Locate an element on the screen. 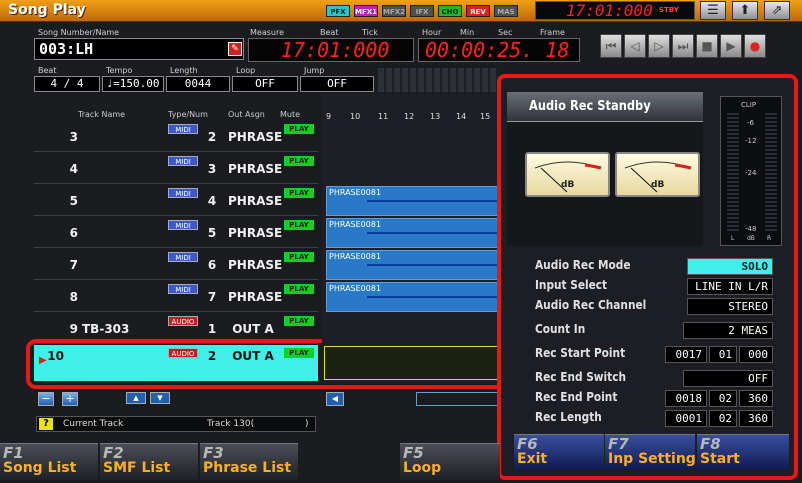 The height and width of the screenshot is (483, 802). f7-inp-setting-button: F7 Inp Setting is located at coordinates (650, 452).